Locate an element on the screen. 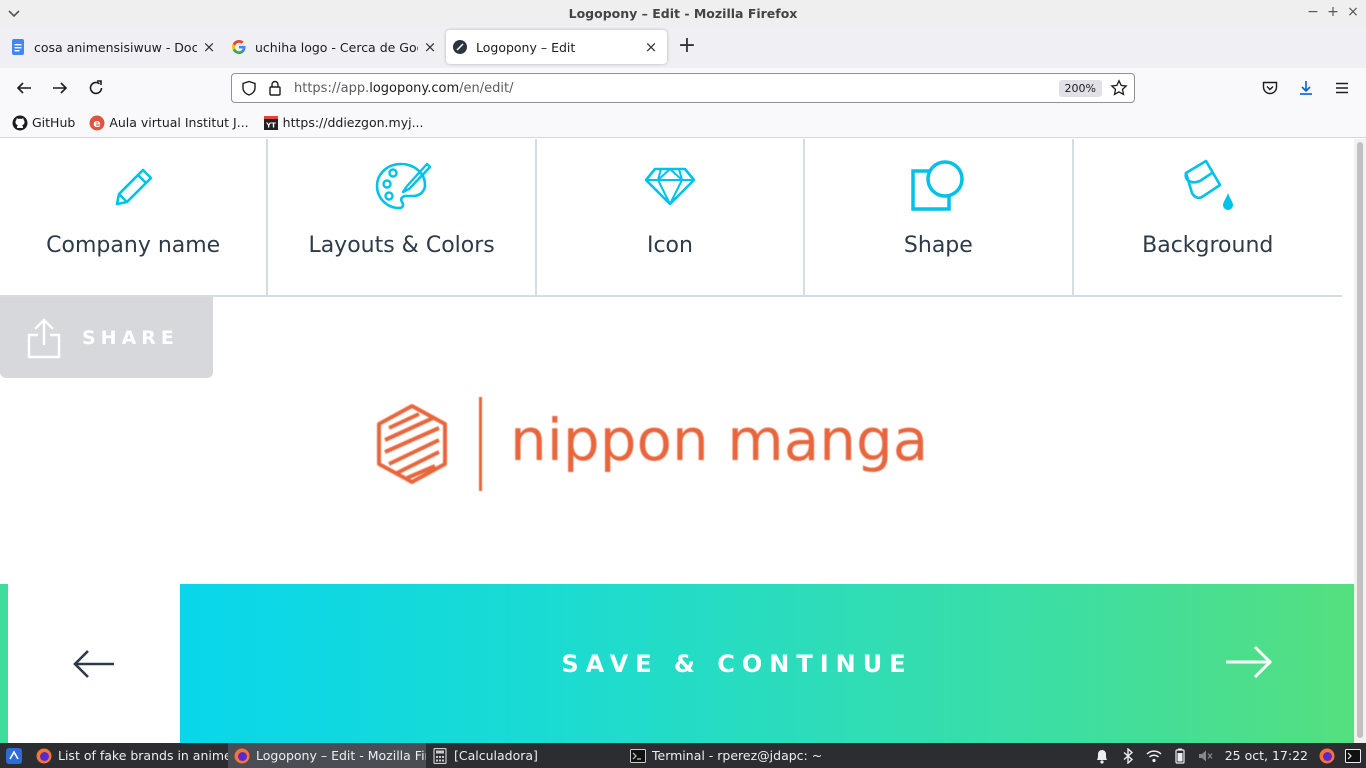 The width and height of the screenshot is (1366, 768). start-menu-icon is located at coordinates (14, 755).